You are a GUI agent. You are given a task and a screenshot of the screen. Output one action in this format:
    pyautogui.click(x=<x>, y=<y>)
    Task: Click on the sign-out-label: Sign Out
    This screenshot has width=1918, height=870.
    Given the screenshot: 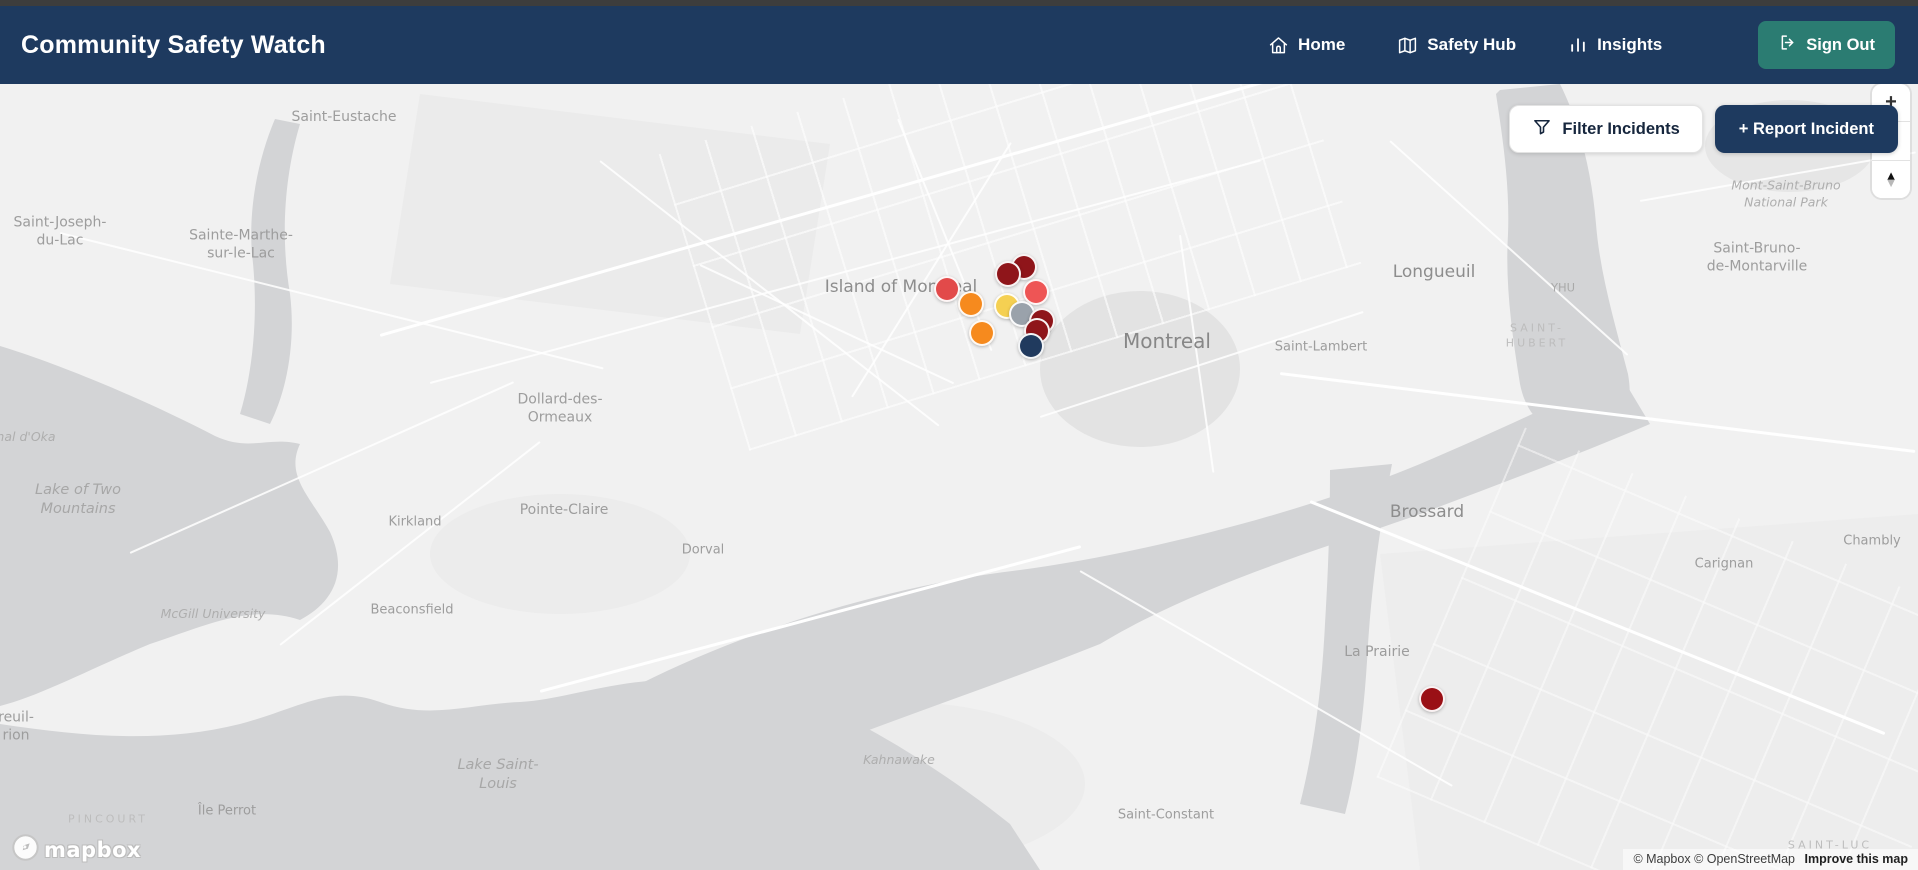 What is the action you would take?
    pyautogui.click(x=1840, y=44)
    